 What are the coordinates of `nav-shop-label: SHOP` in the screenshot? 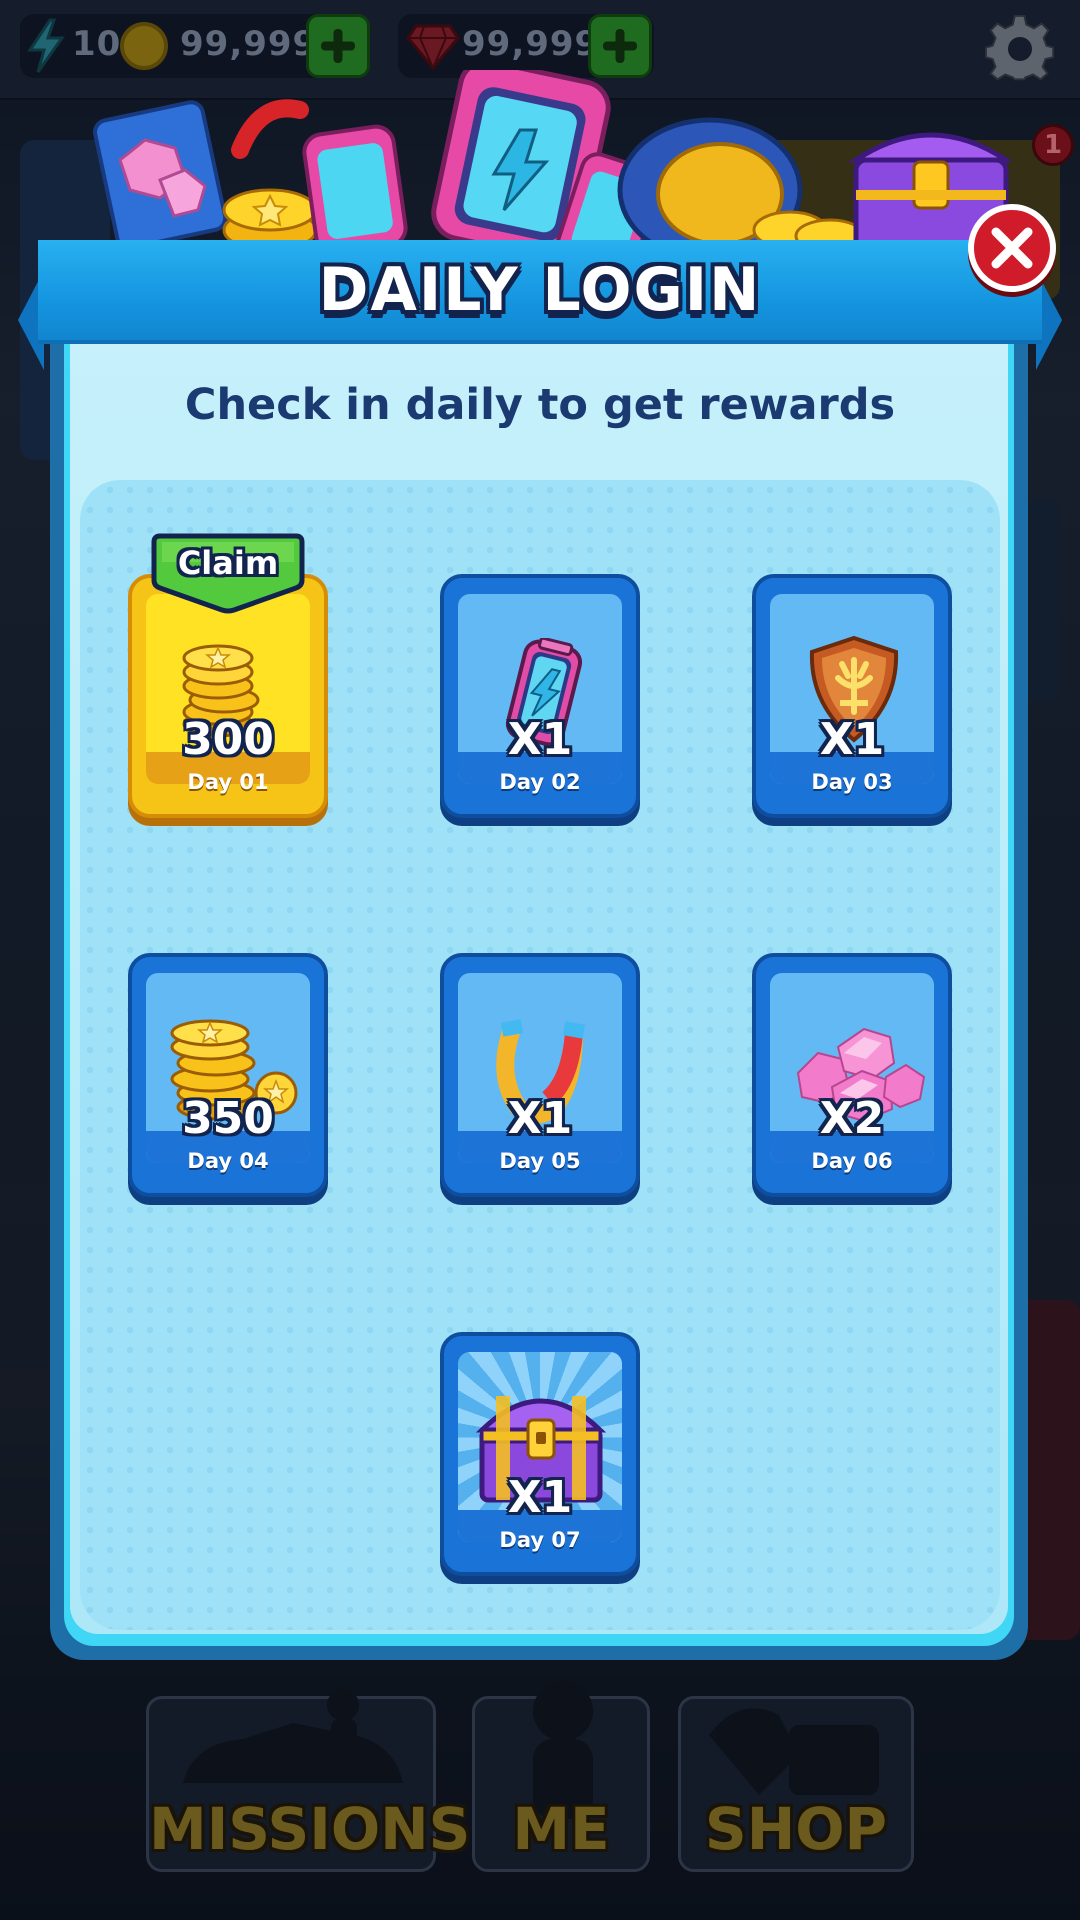 It's located at (796, 1829).